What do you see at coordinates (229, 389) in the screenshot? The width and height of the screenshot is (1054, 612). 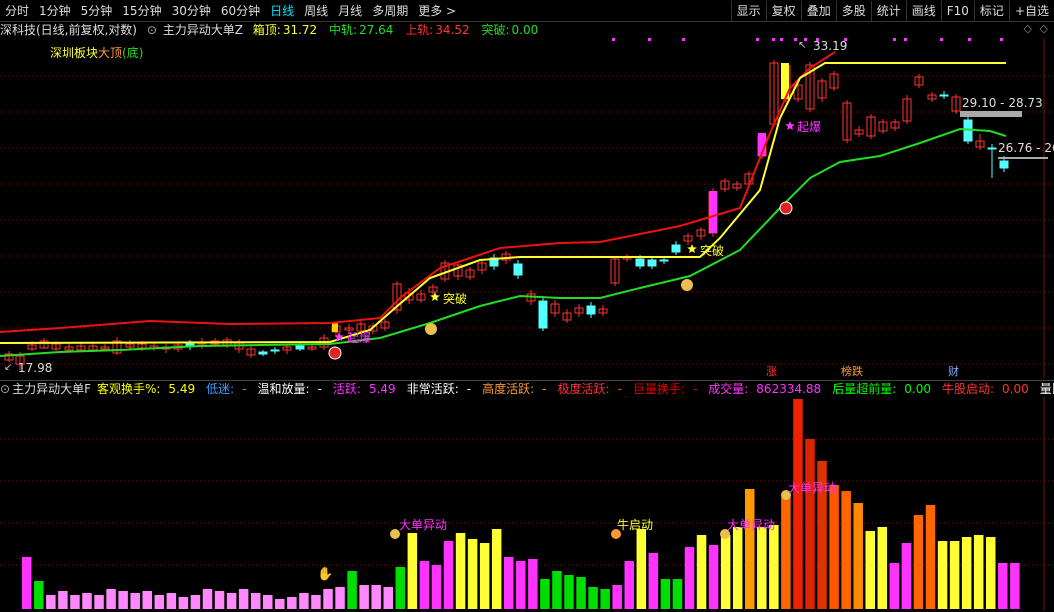 I see `sub-info-item-1: 低迷: -` at bounding box center [229, 389].